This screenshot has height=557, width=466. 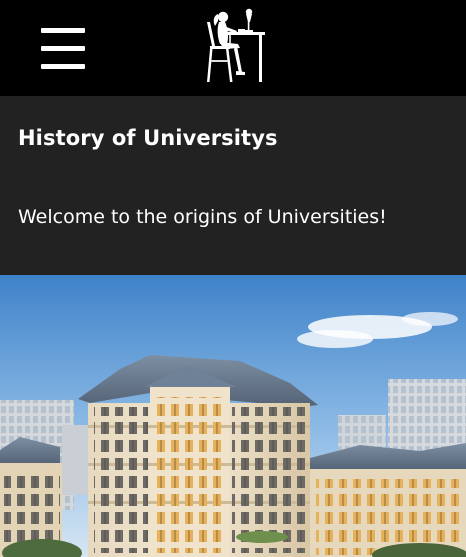 What do you see at coordinates (148, 138) in the screenshot?
I see `page-title: History of Universitys` at bounding box center [148, 138].